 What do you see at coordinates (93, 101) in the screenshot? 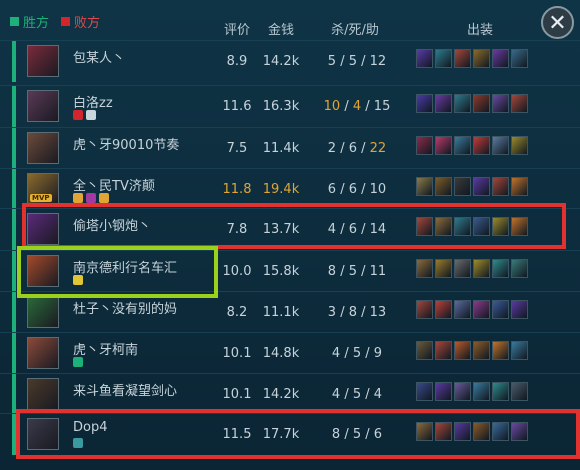
I see `player-name: 白洛zz` at bounding box center [93, 101].